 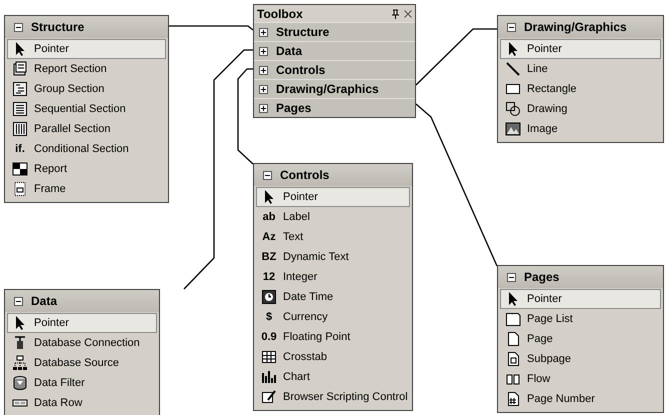 What do you see at coordinates (280, 14) in the screenshot?
I see `window-title: Toolbox` at bounding box center [280, 14].